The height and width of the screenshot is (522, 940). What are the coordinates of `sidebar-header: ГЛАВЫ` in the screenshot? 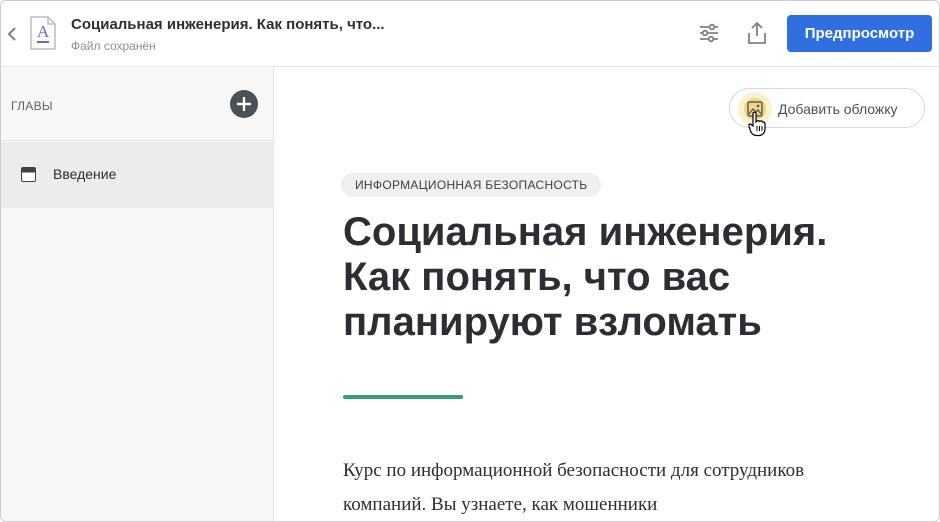 It's located at (137, 104).